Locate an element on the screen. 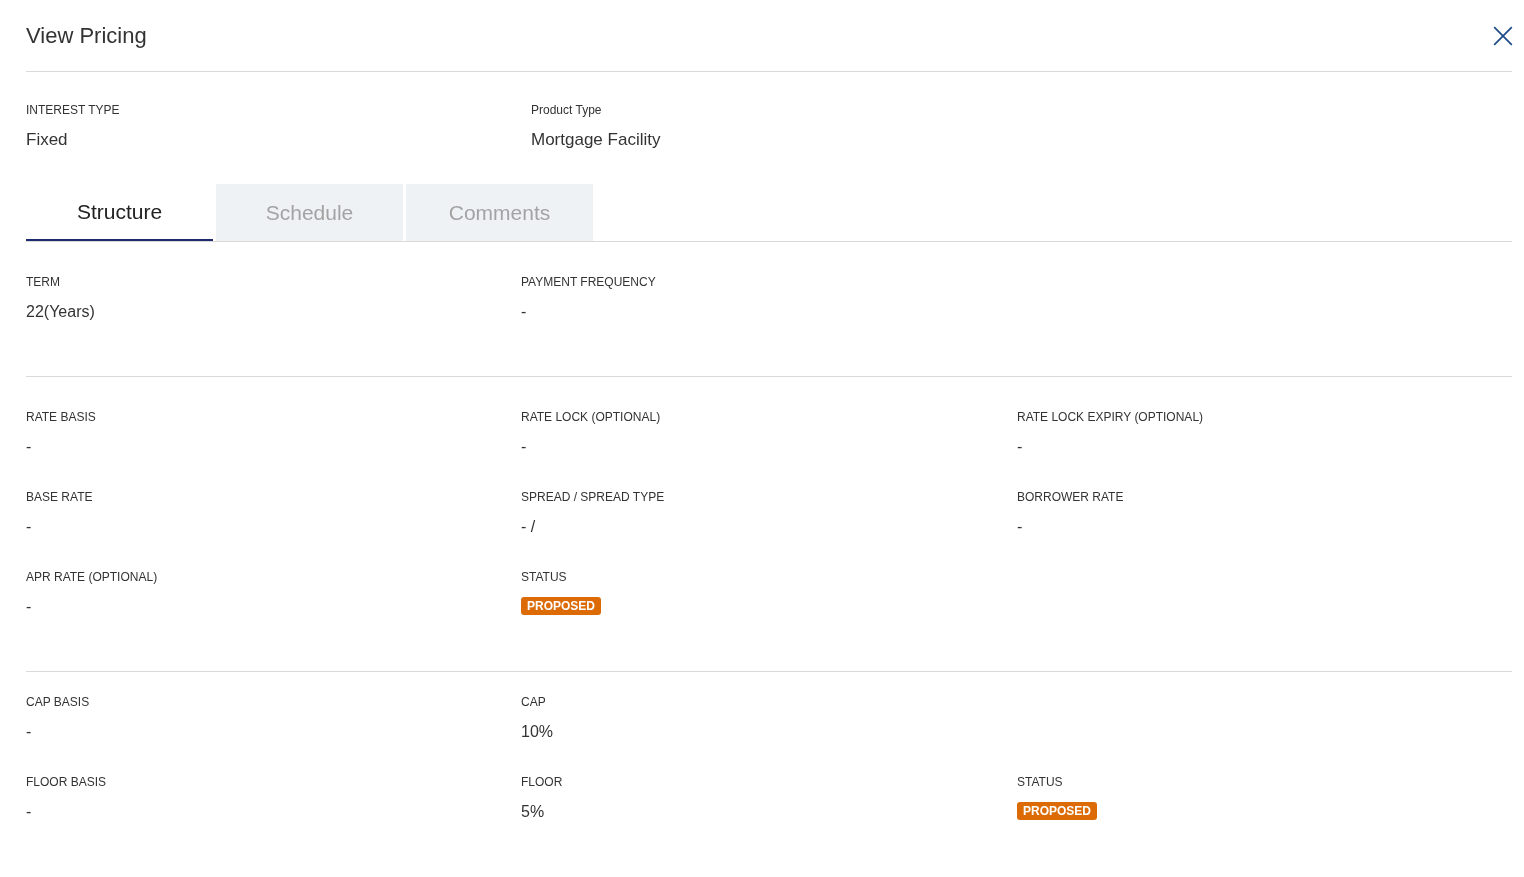 This screenshot has height=877, width=1524. field-value: 5% is located at coordinates (533, 812).